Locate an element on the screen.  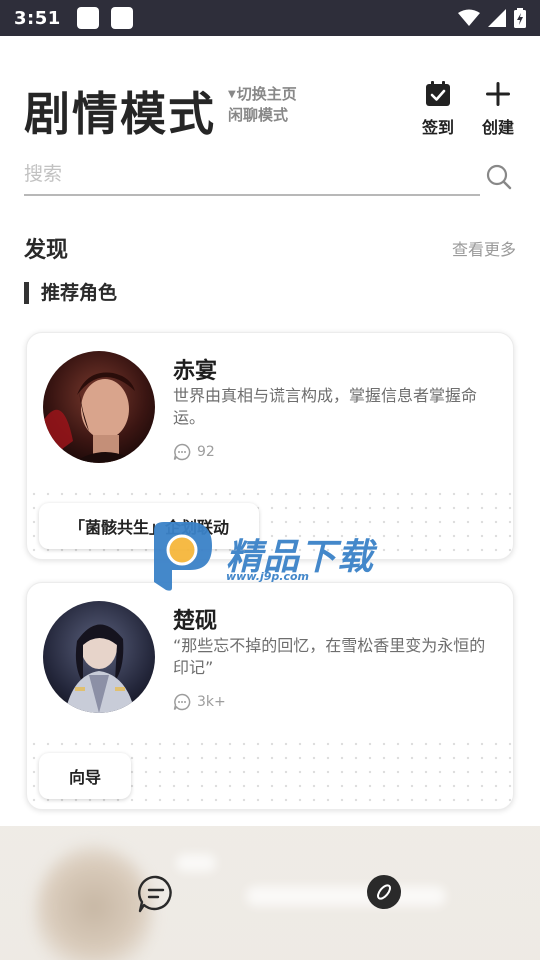
chat-count-value: 3k+ is located at coordinates (211, 702).